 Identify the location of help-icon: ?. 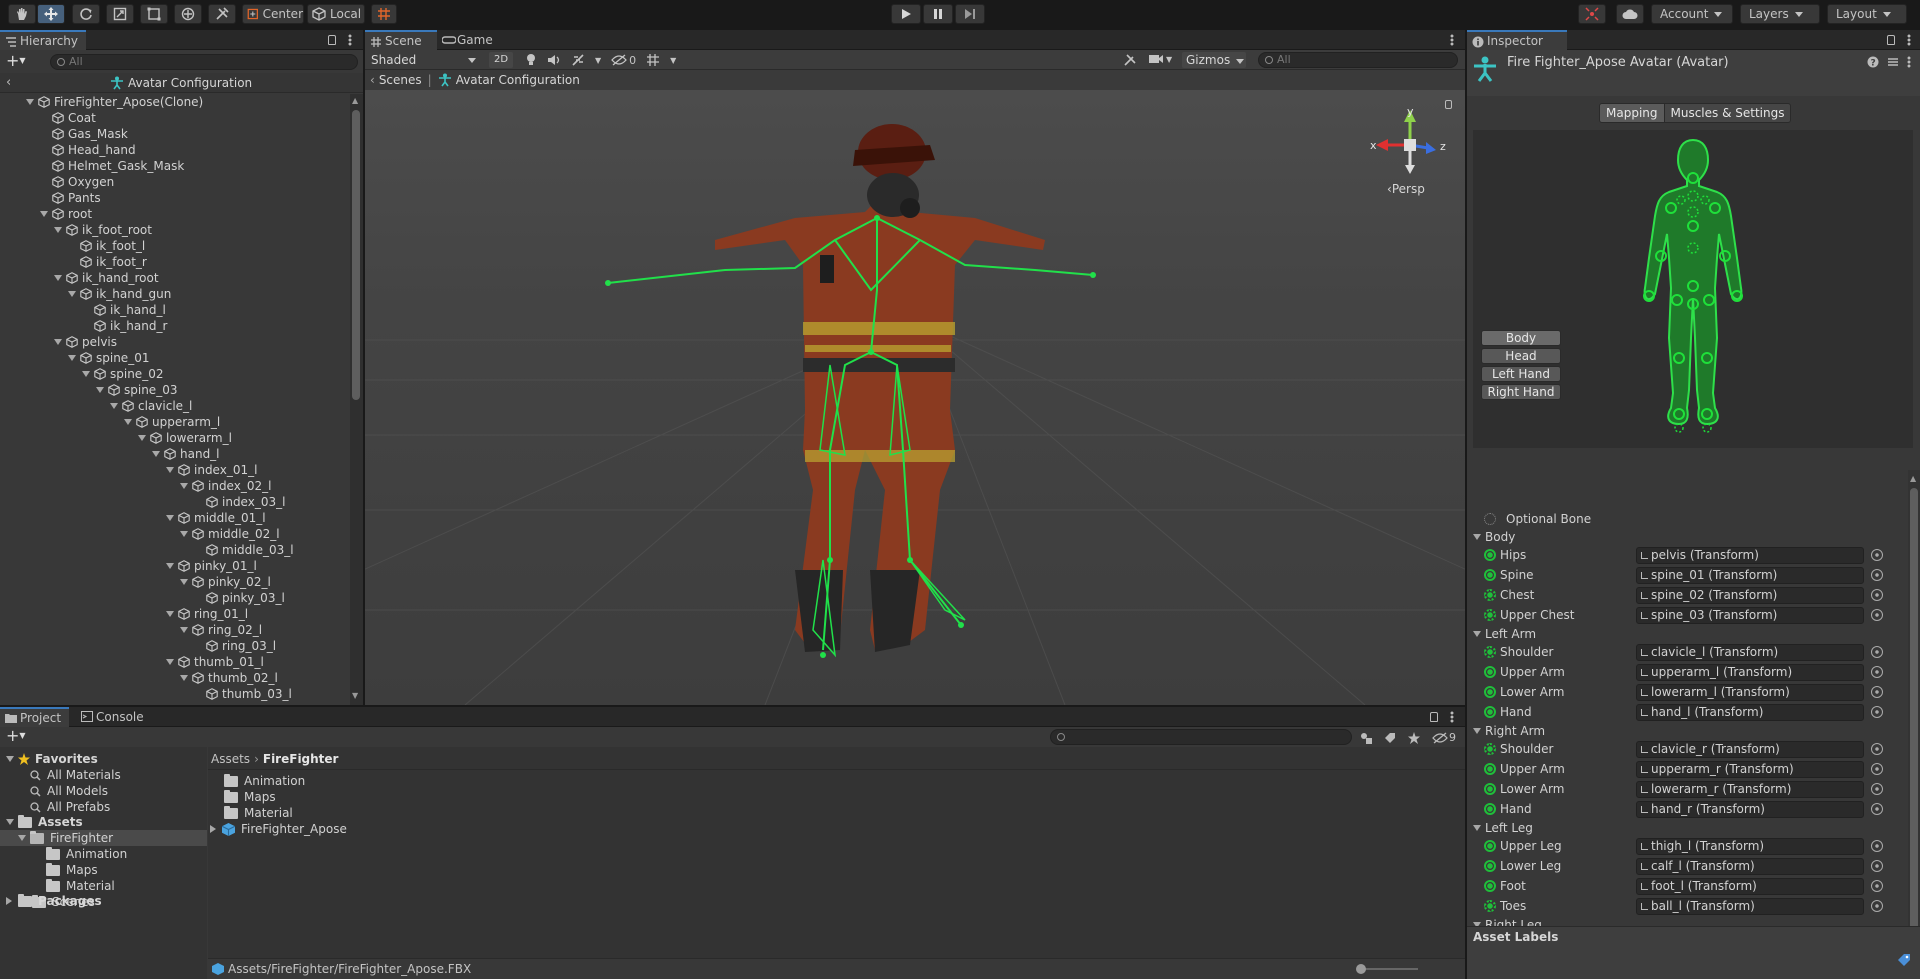
(1873, 62).